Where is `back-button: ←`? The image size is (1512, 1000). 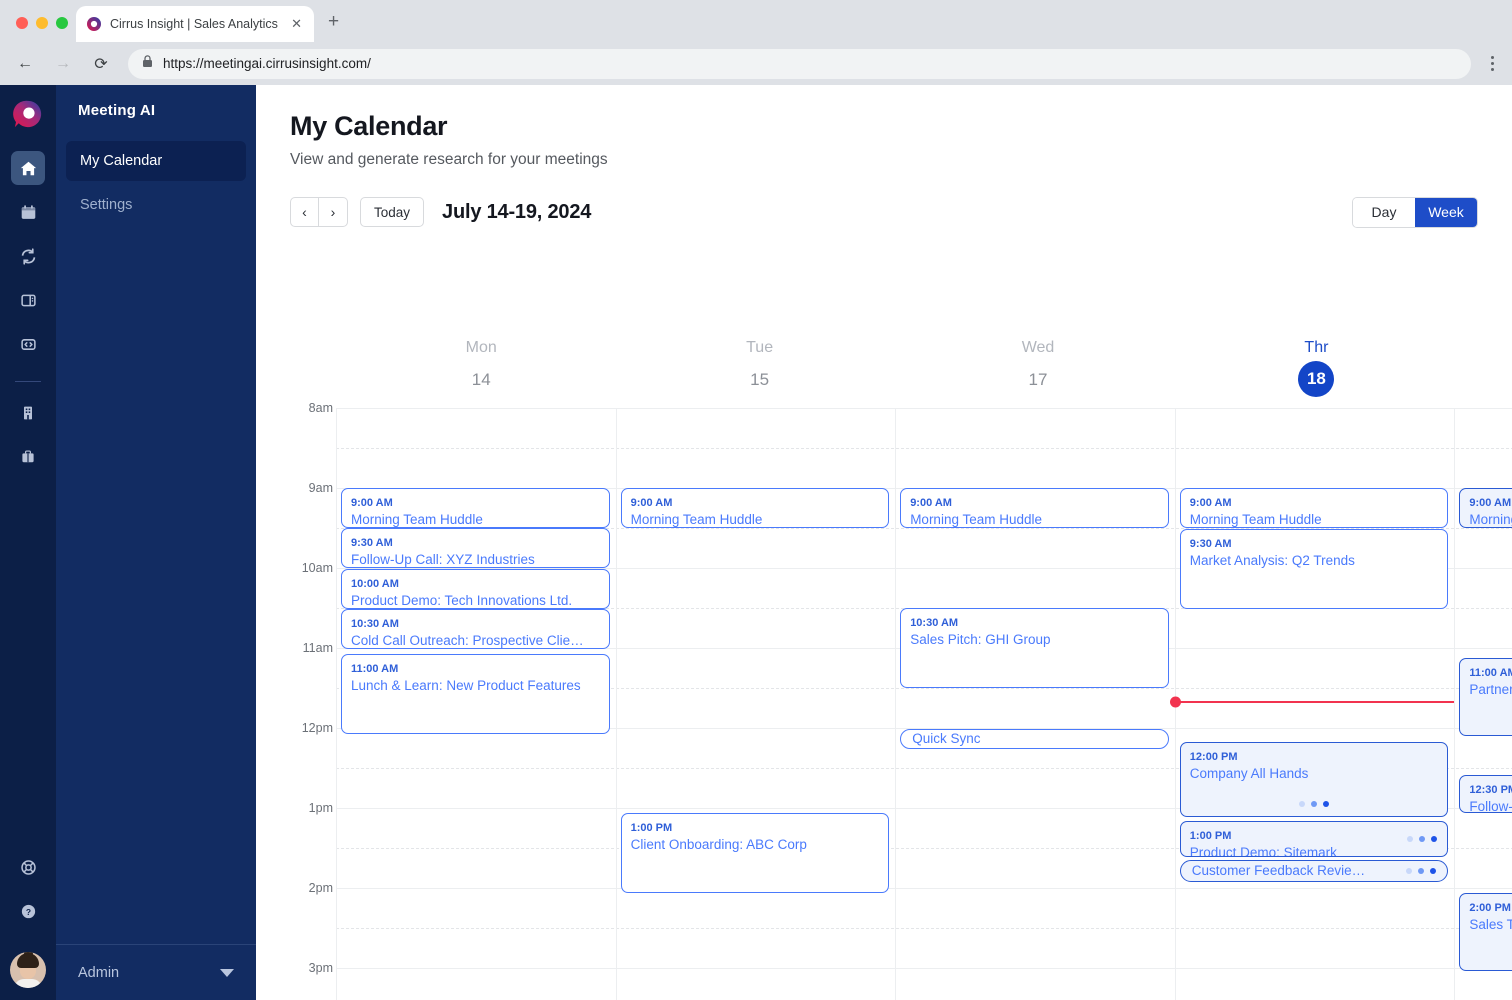 back-button: ← is located at coordinates (25, 64).